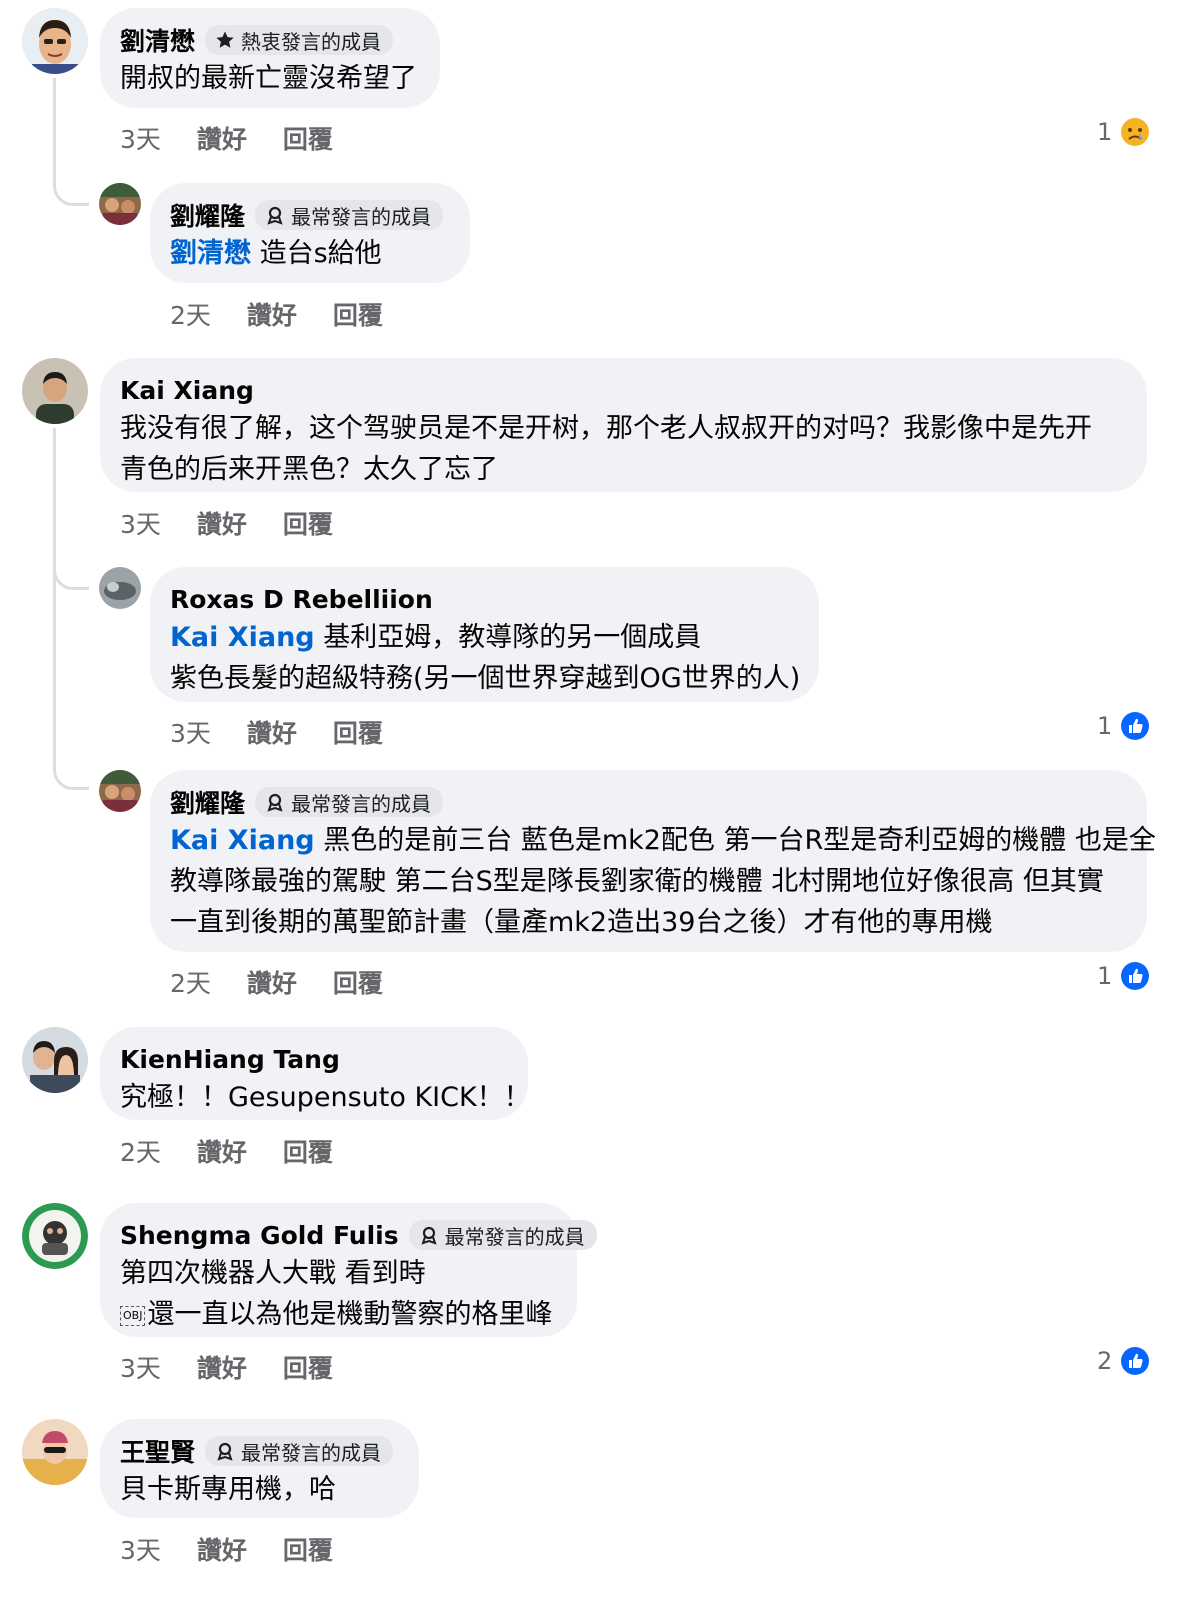  I want to click on comment-author: Shengma Gold Fulis, so click(259, 1235).